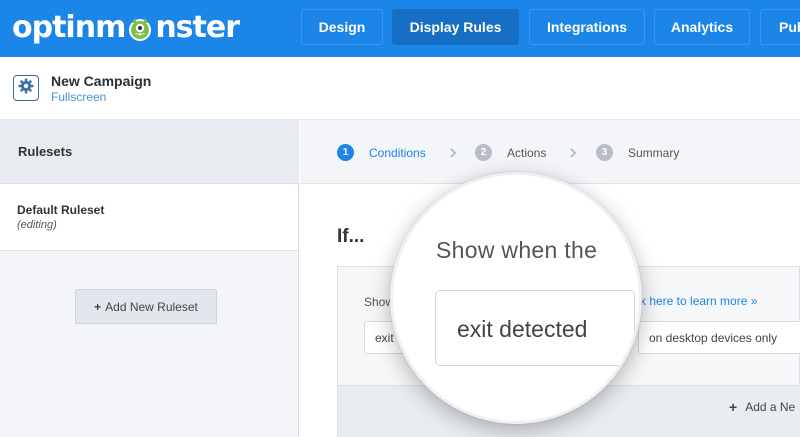 The width and height of the screenshot is (800, 437). I want to click on magnified-show-when-label: Show when the, so click(517, 250).